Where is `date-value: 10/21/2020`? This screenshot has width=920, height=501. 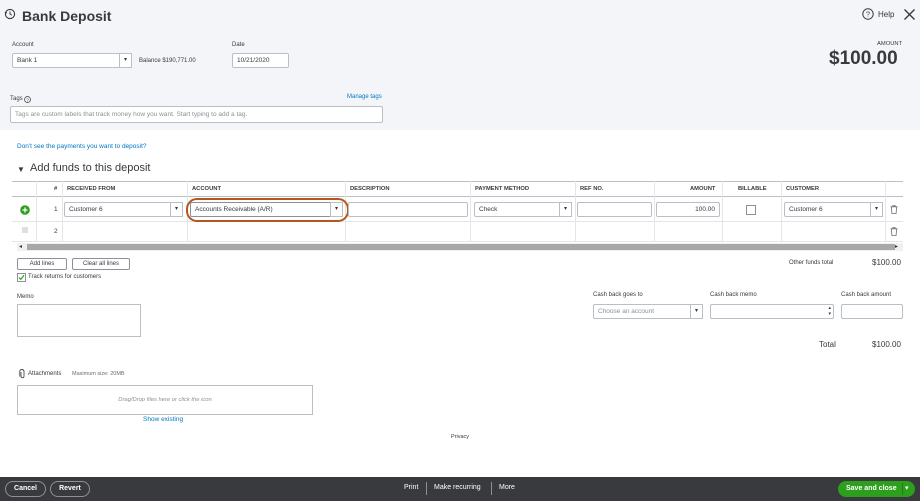
date-value: 10/21/2020 is located at coordinates (253, 60).